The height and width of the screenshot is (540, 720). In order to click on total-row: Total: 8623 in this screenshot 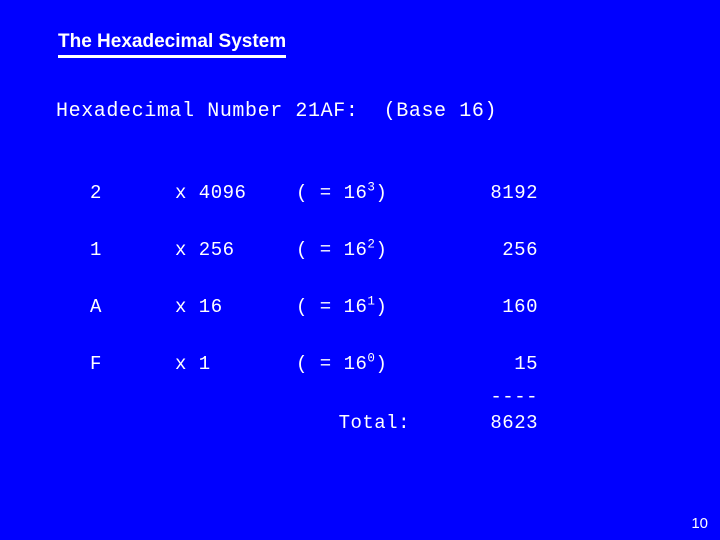, I will do `click(360, 427)`.